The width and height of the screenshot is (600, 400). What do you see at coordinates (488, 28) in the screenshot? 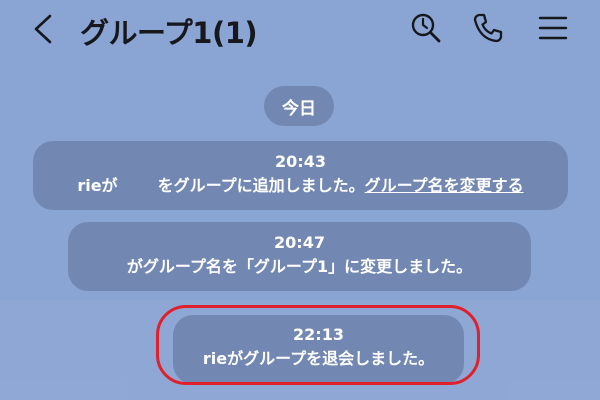
I see `phone-icon` at bounding box center [488, 28].